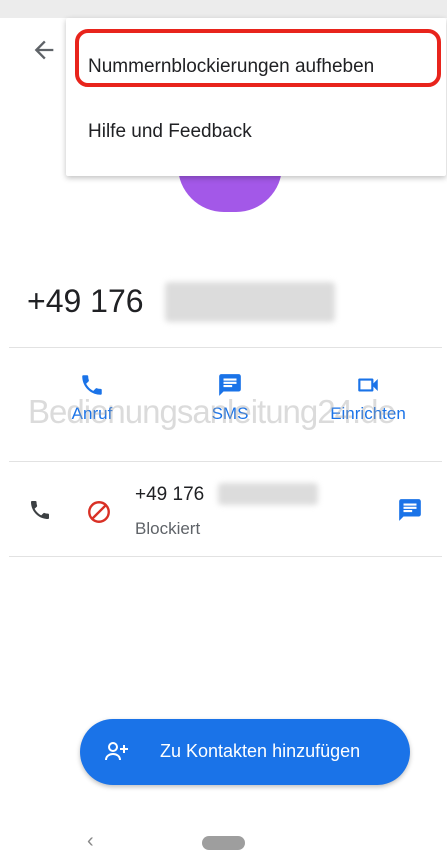 The height and width of the screenshot is (855, 447). Describe the element at coordinates (85, 301) in the screenshot. I see `contact-number: +49 176` at that location.